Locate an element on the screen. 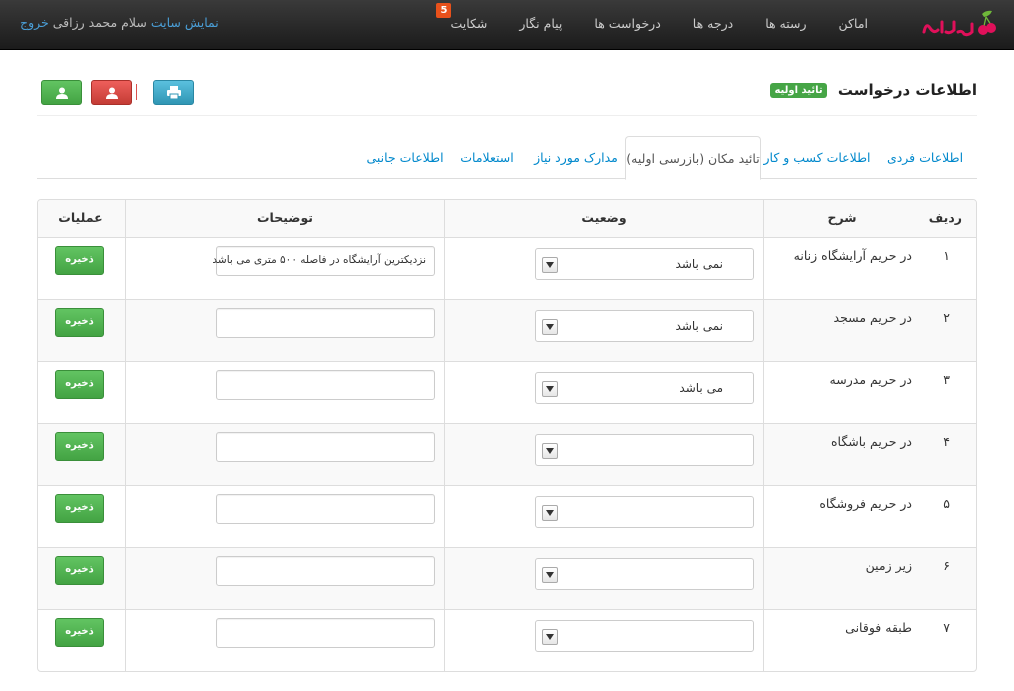 The width and height of the screenshot is (1014, 691). show-site-link: نمایش سایت is located at coordinates (185, 22).